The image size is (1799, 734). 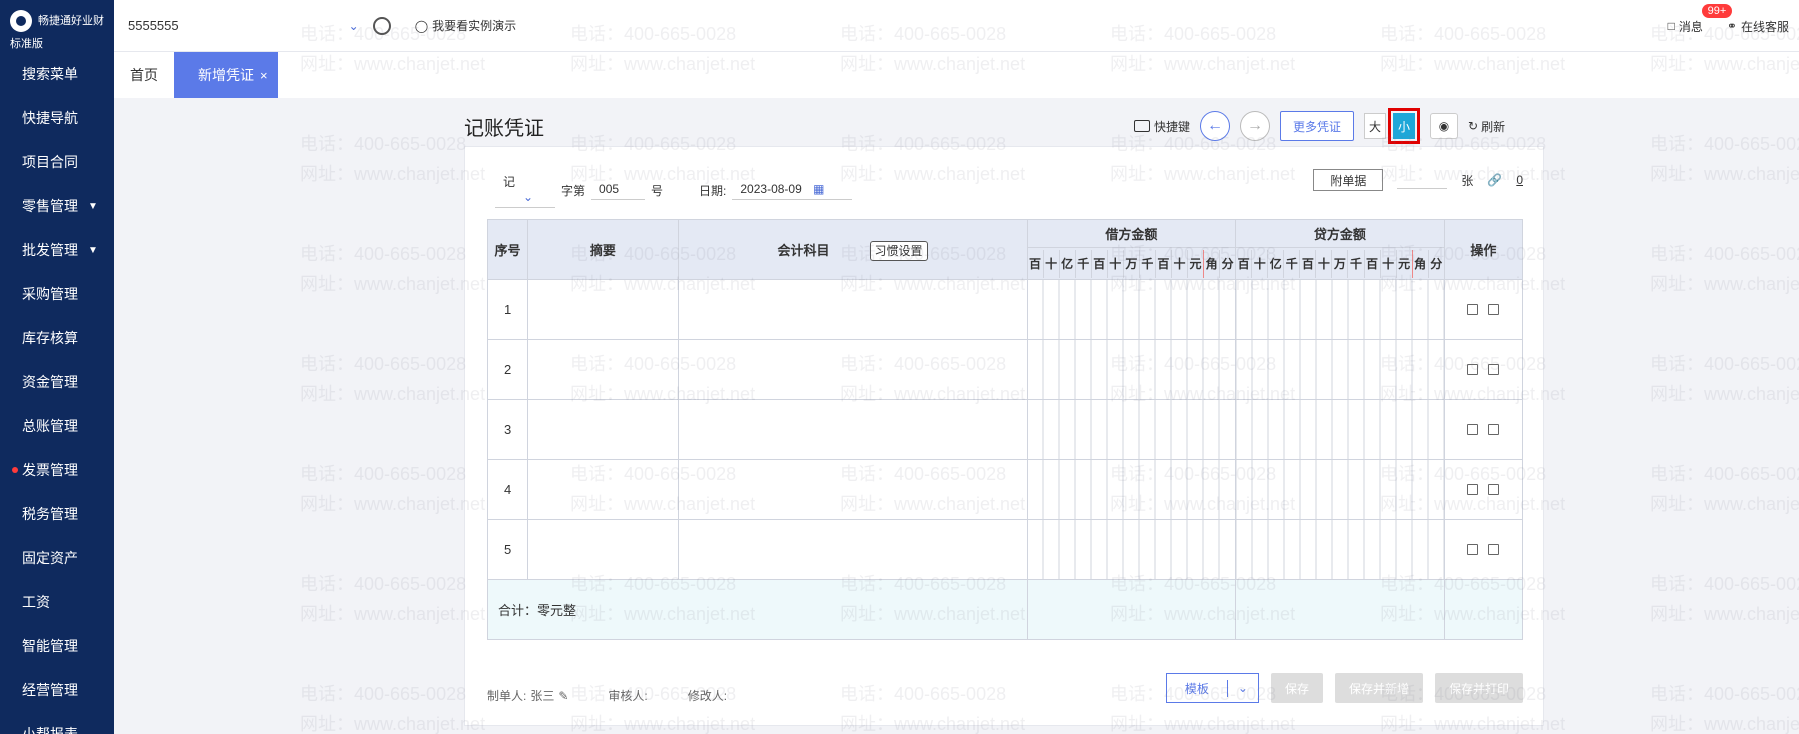 What do you see at coordinates (1486, 126) in the screenshot?
I see `refresh-button: ↻ 刷新` at bounding box center [1486, 126].